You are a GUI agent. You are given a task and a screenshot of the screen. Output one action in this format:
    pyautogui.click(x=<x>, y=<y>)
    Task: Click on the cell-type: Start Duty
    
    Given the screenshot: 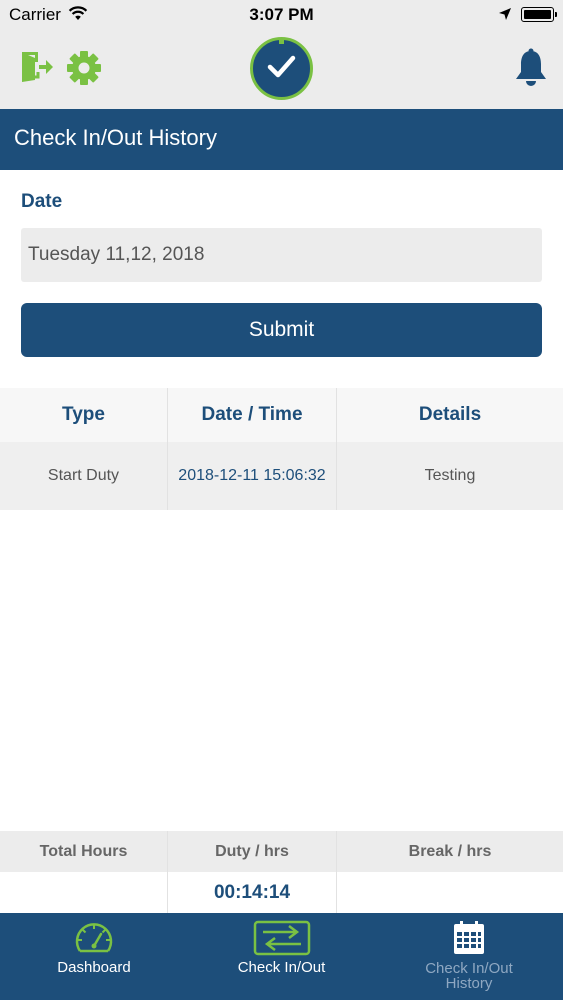 What is the action you would take?
    pyautogui.click(x=84, y=476)
    